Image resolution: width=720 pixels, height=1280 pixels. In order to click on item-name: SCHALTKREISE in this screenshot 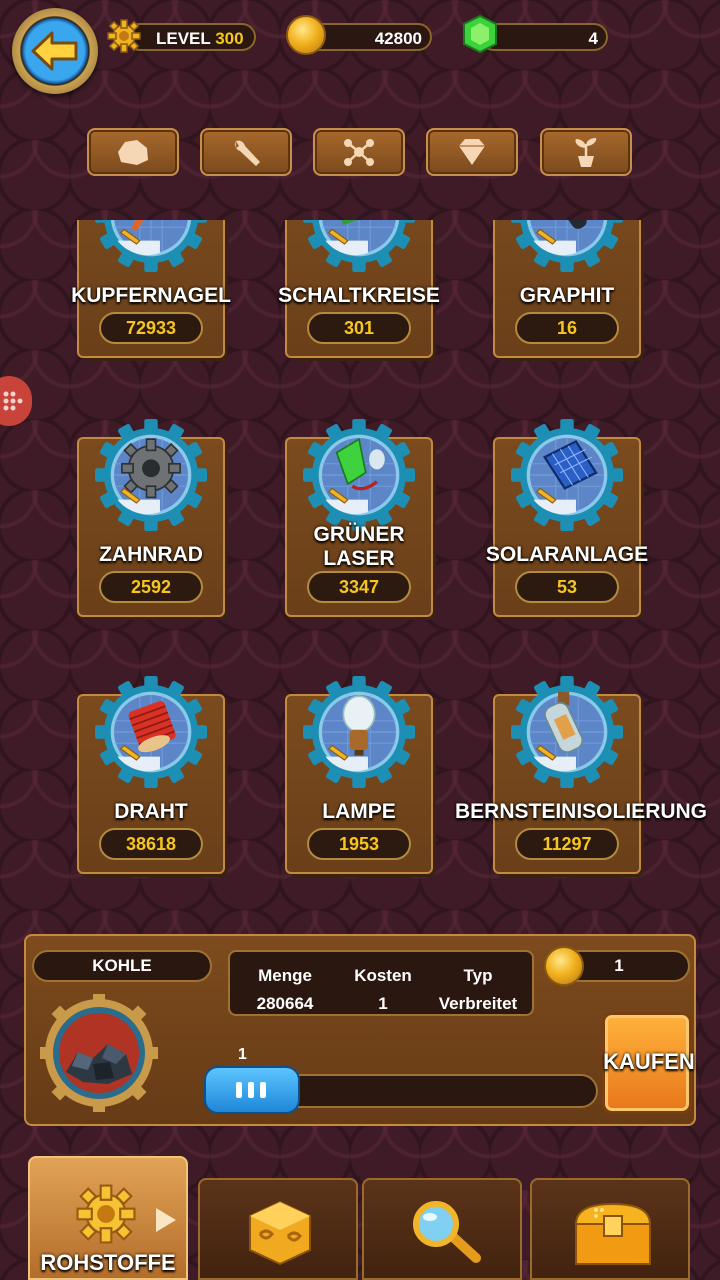, I will do `click(359, 295)`.